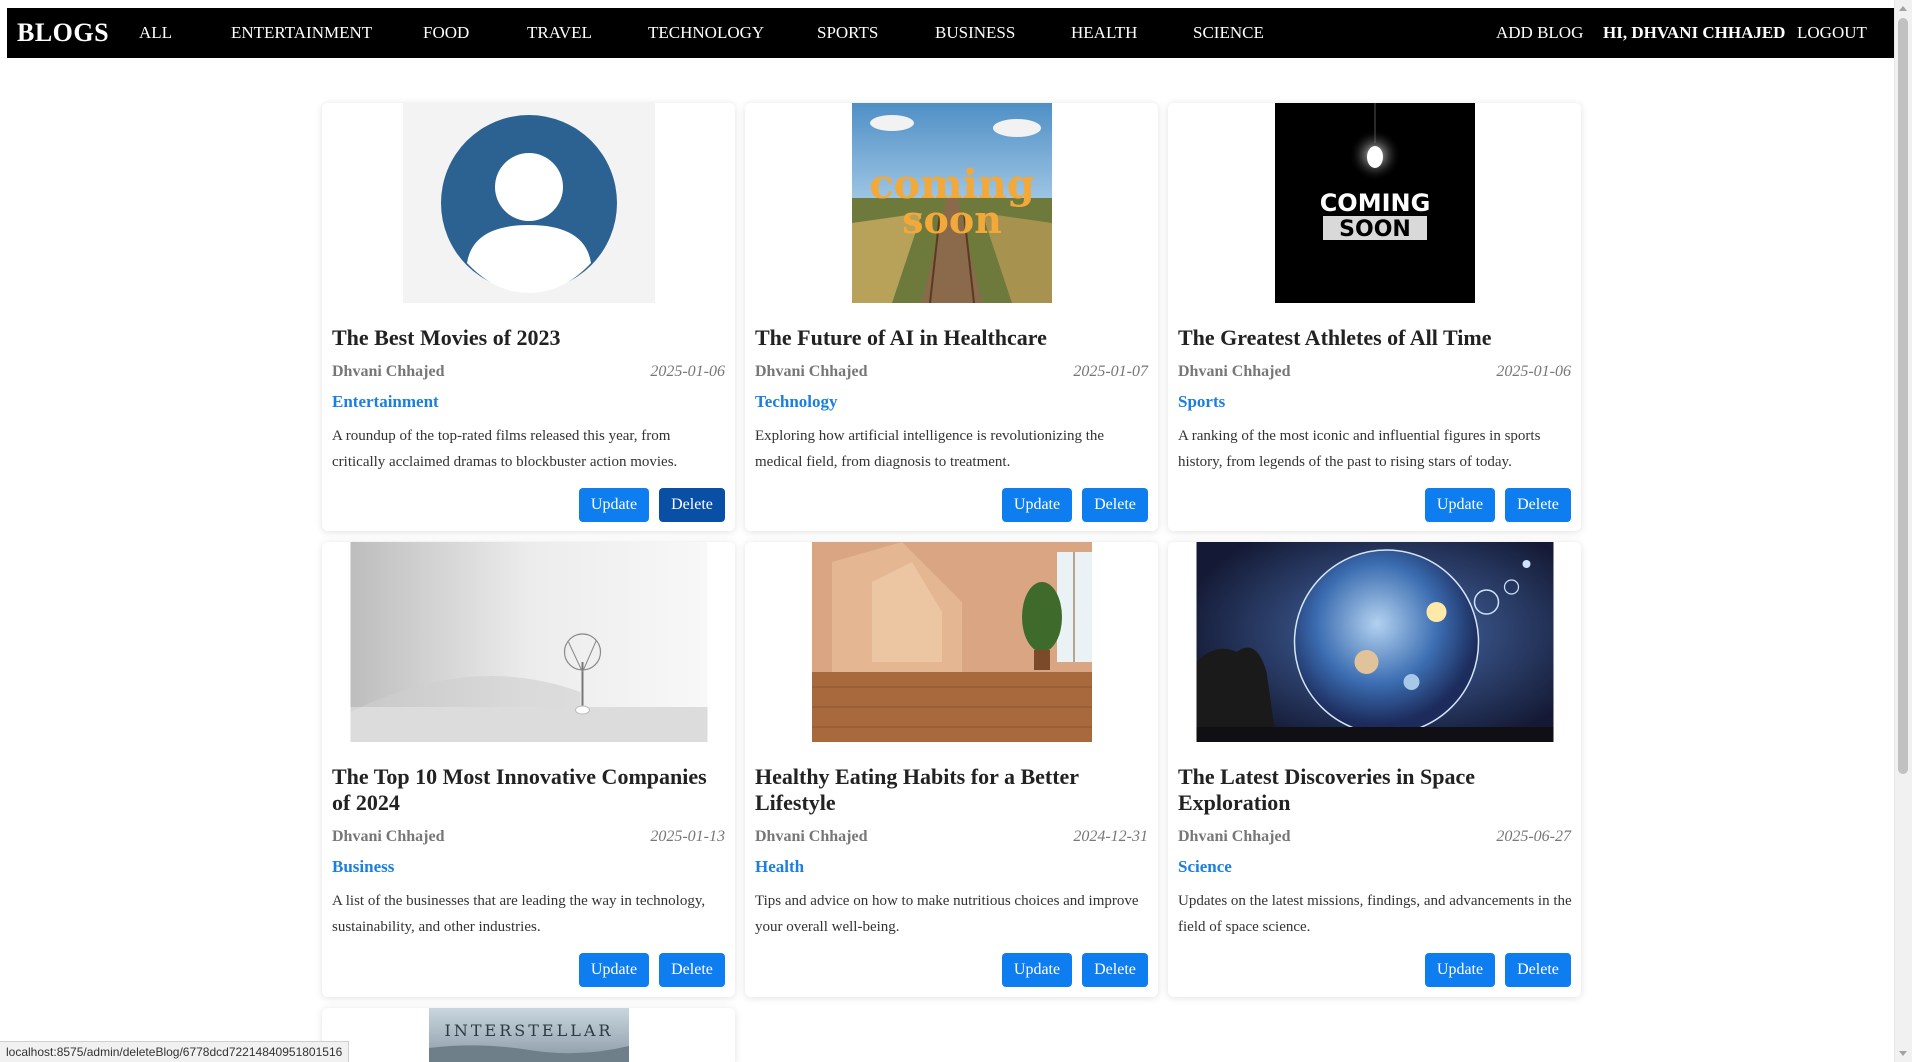 The height and width of the screenshot is (1062, 1912). Describe the element at coordinates (363, 867) in the screenshot. I see `card-category: Business` at that location.